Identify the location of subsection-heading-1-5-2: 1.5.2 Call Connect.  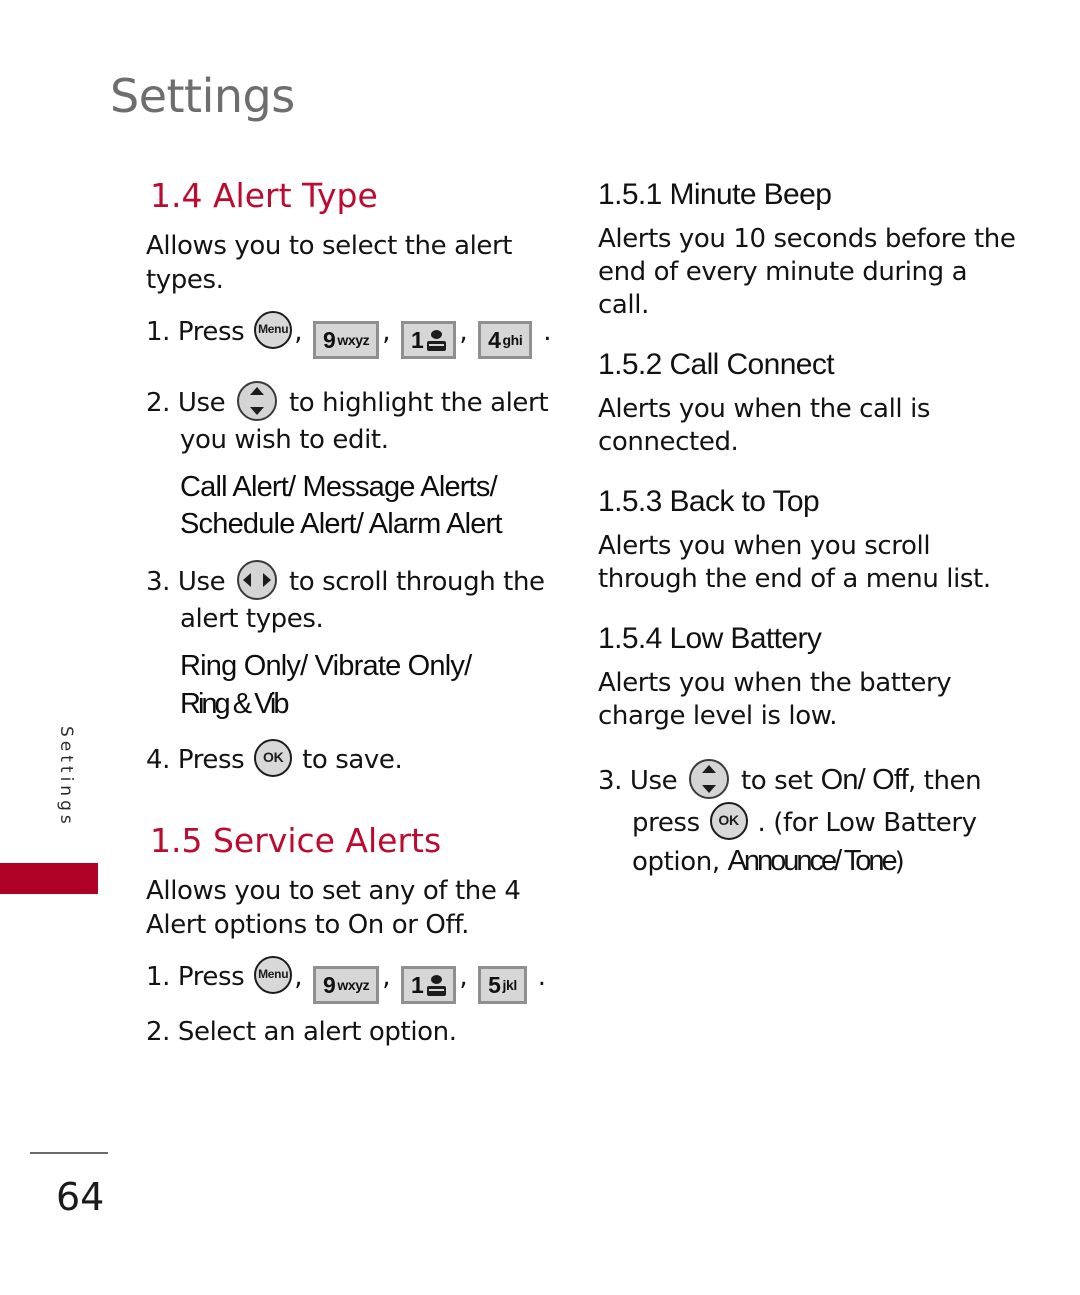
(716, 365).